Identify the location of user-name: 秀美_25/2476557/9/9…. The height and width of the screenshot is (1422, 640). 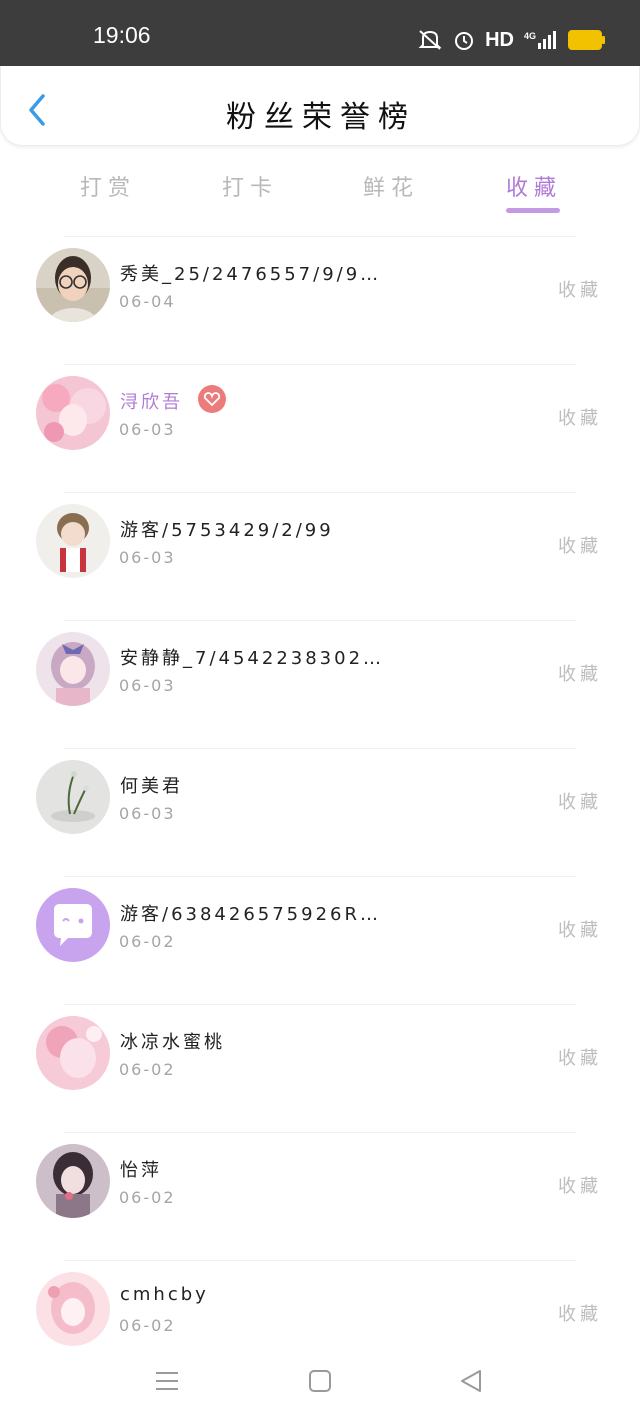
(251, 274).